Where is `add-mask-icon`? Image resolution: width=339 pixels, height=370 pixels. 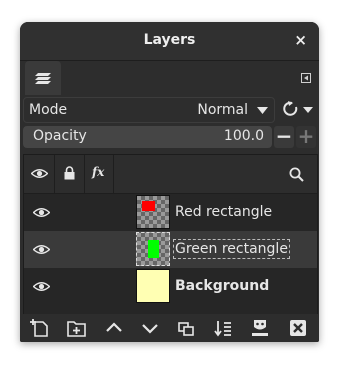
add-mask-icon is located at coordinates (260, 328).